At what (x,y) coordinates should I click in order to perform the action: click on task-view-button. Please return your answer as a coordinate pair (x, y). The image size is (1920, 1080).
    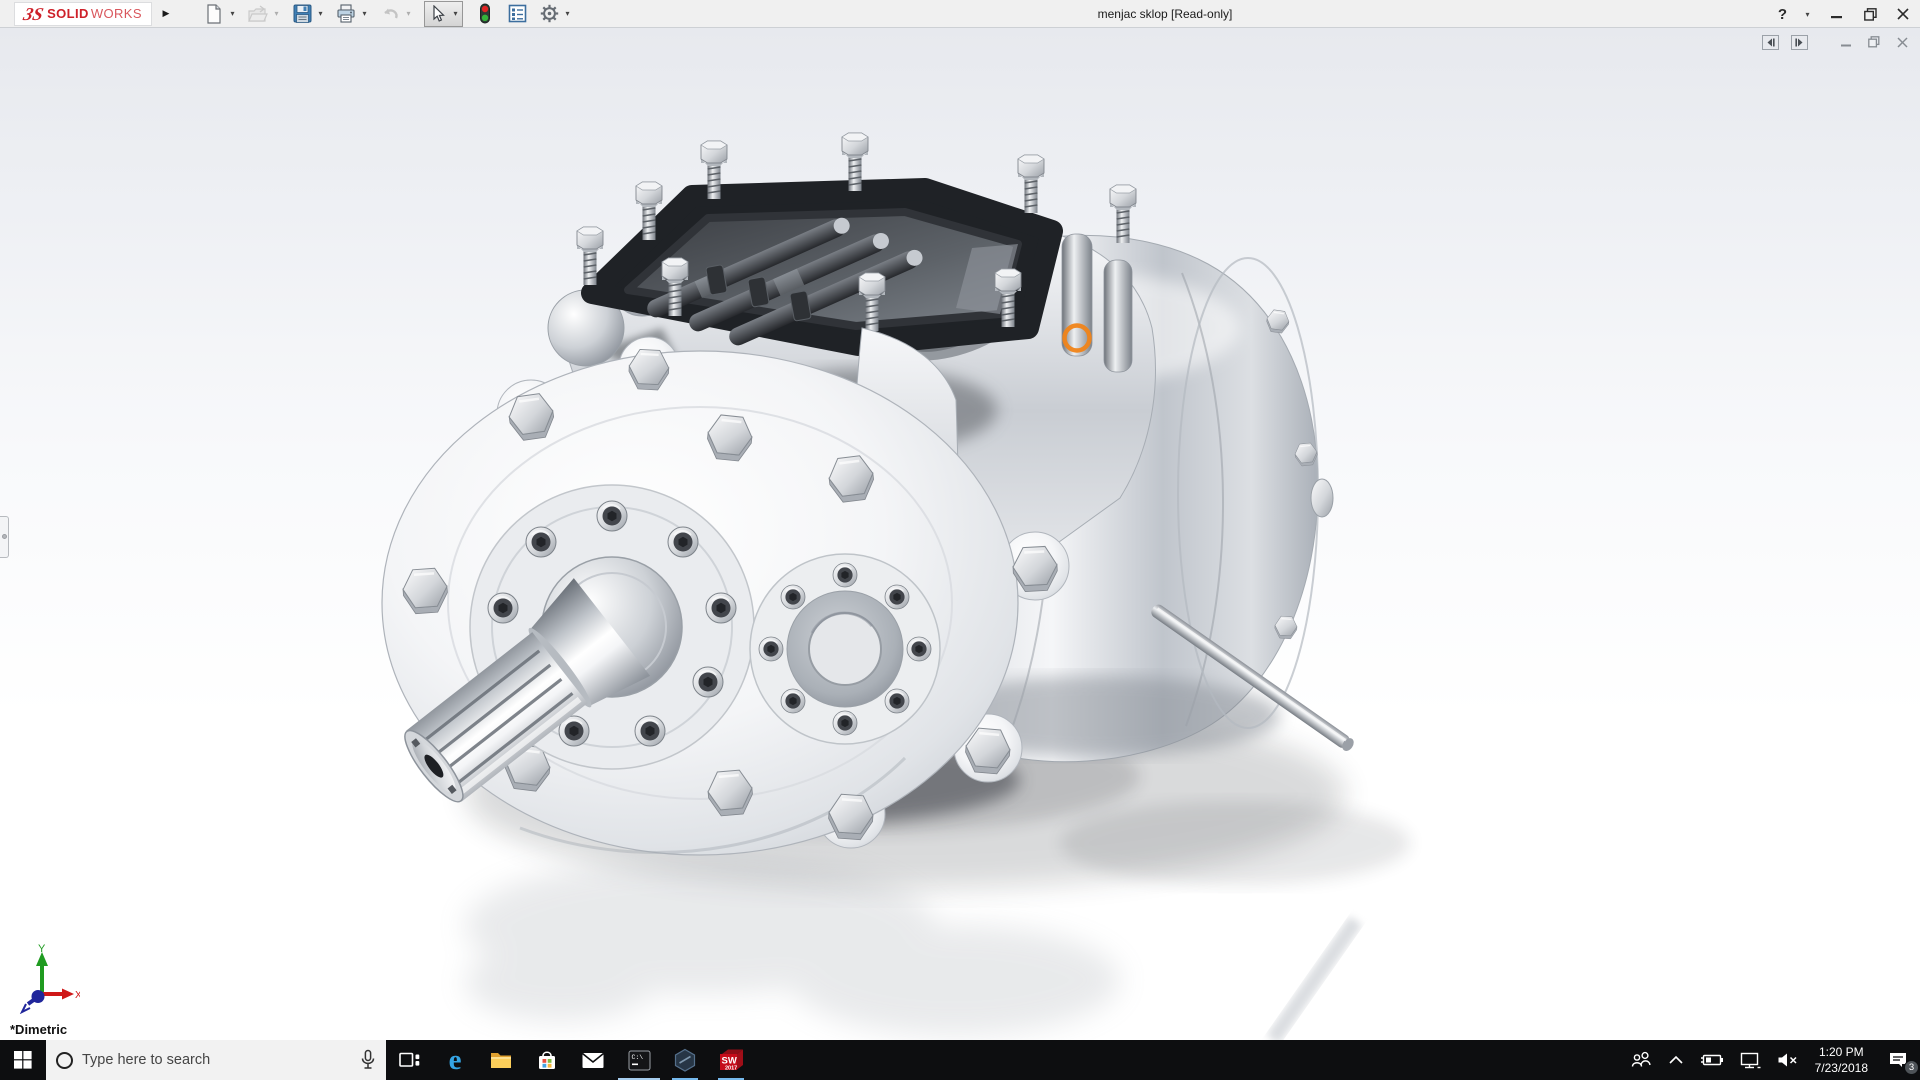
    Looking at the image, I should click on (409, 1060).